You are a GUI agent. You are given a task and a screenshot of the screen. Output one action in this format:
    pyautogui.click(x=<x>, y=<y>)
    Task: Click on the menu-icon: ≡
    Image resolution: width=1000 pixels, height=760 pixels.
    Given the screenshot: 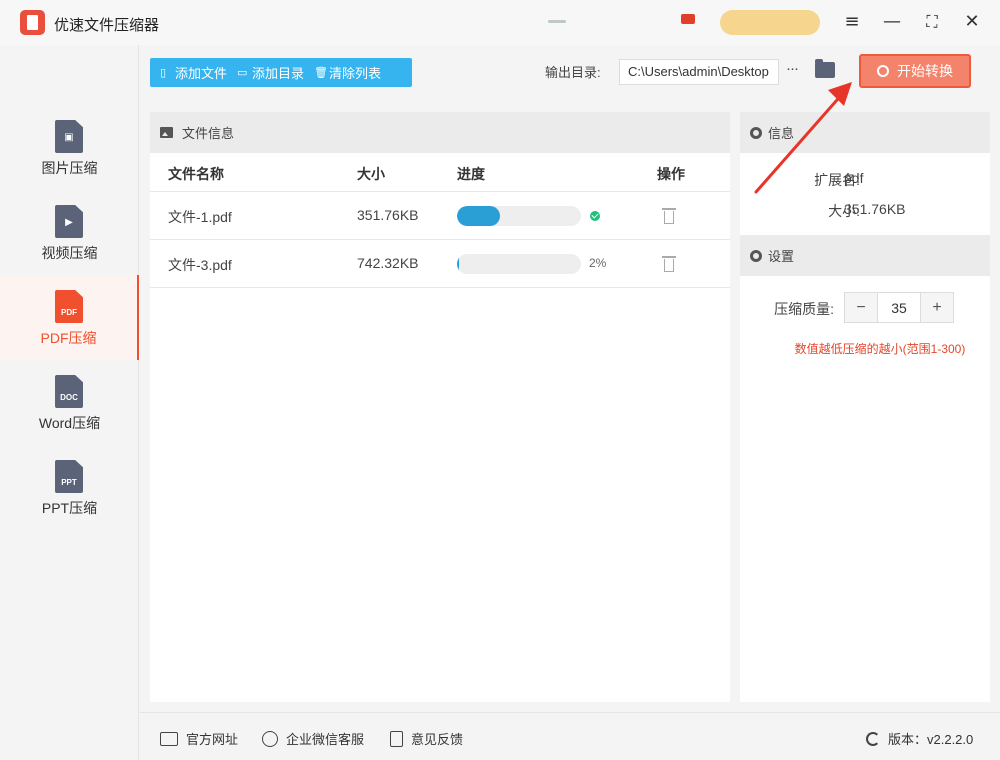 What is the action you would take?
    pyautogui.click(x=852, y=22)
    